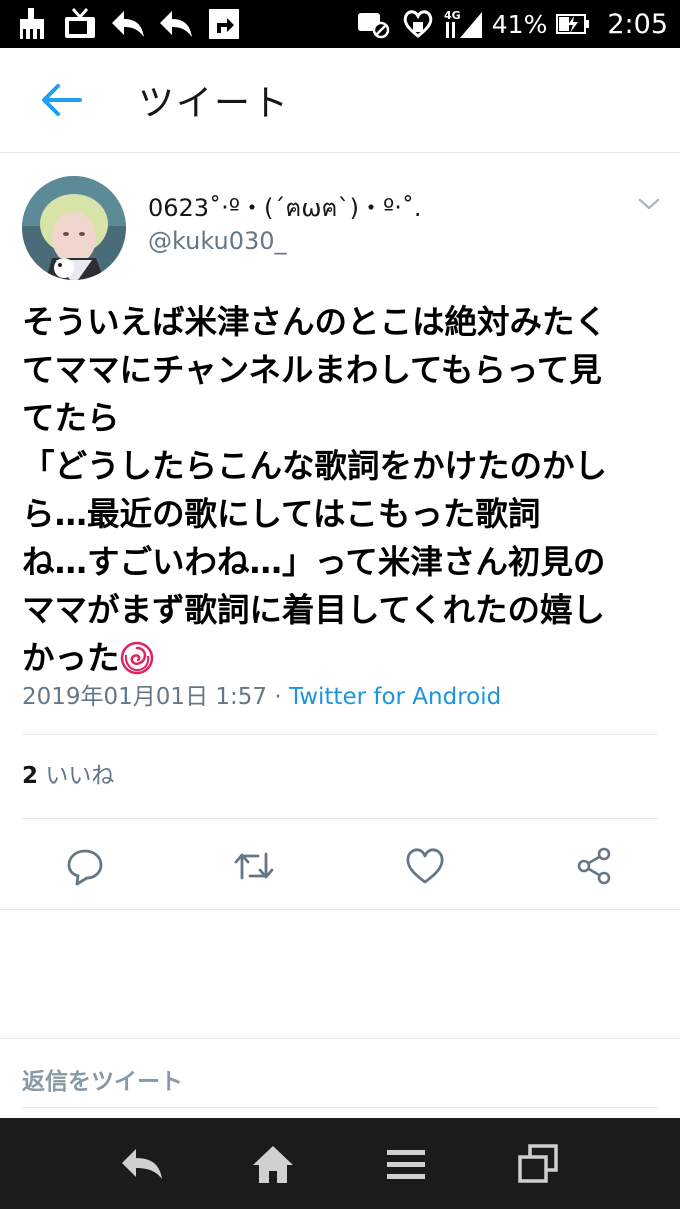  What do you see at coordinates (224, 24) in the screenshot?
I see `share-box-icon` at bounding box center [224, 24].